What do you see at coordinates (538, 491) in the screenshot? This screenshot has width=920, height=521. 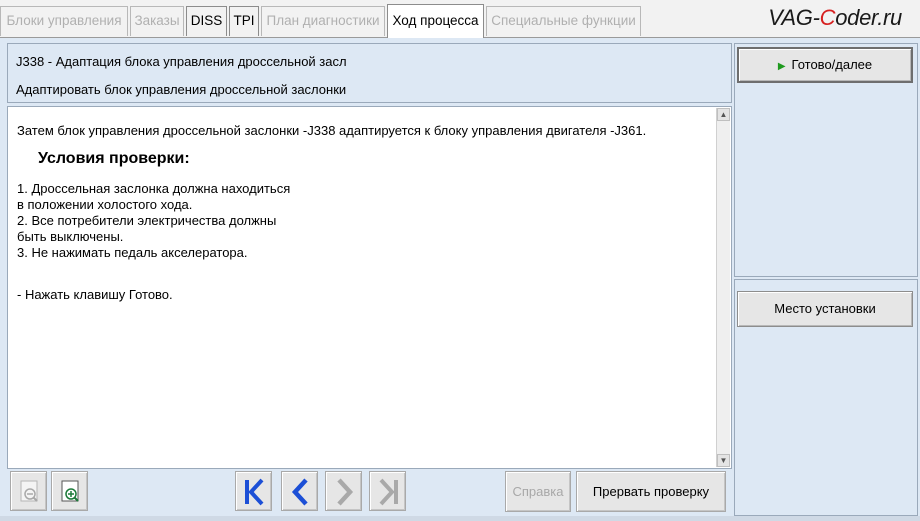 I see `help-button: Справка` at bounding box center [538, 491].